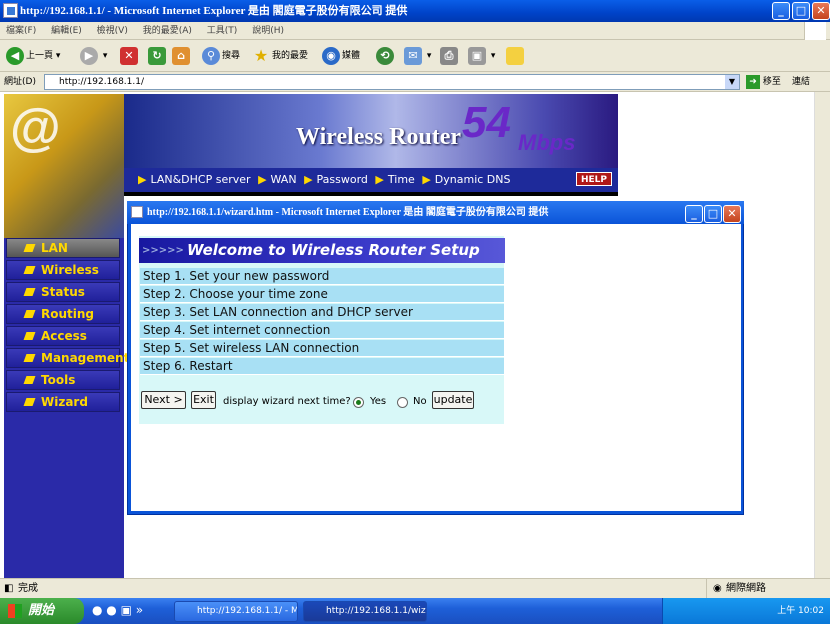 Image resolution: width=830 pixels, height=624 pixels. What do you see at coordinates (203, 400) in the screenshot?
I see `exit-button: Exit` at bounding box center [203, 400].